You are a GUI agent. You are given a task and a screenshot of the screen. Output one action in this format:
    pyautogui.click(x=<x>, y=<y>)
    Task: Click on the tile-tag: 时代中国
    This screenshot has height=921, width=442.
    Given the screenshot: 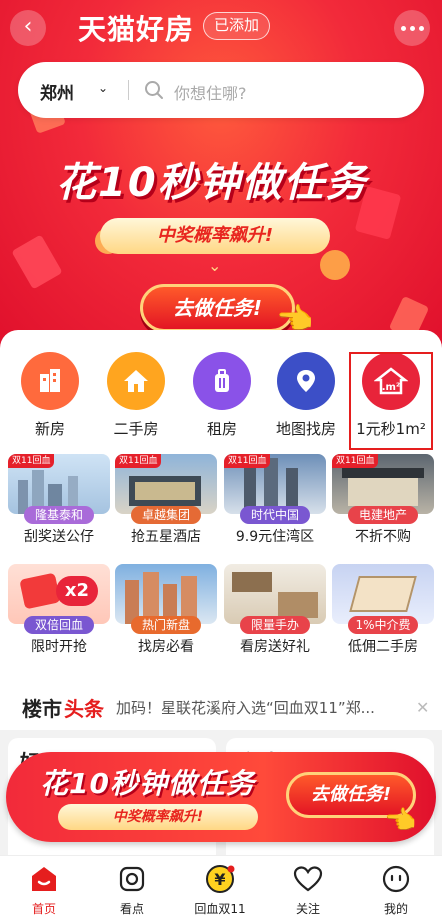 What is the action you would take?
    pyautogui.click(x=275, y=515)
    